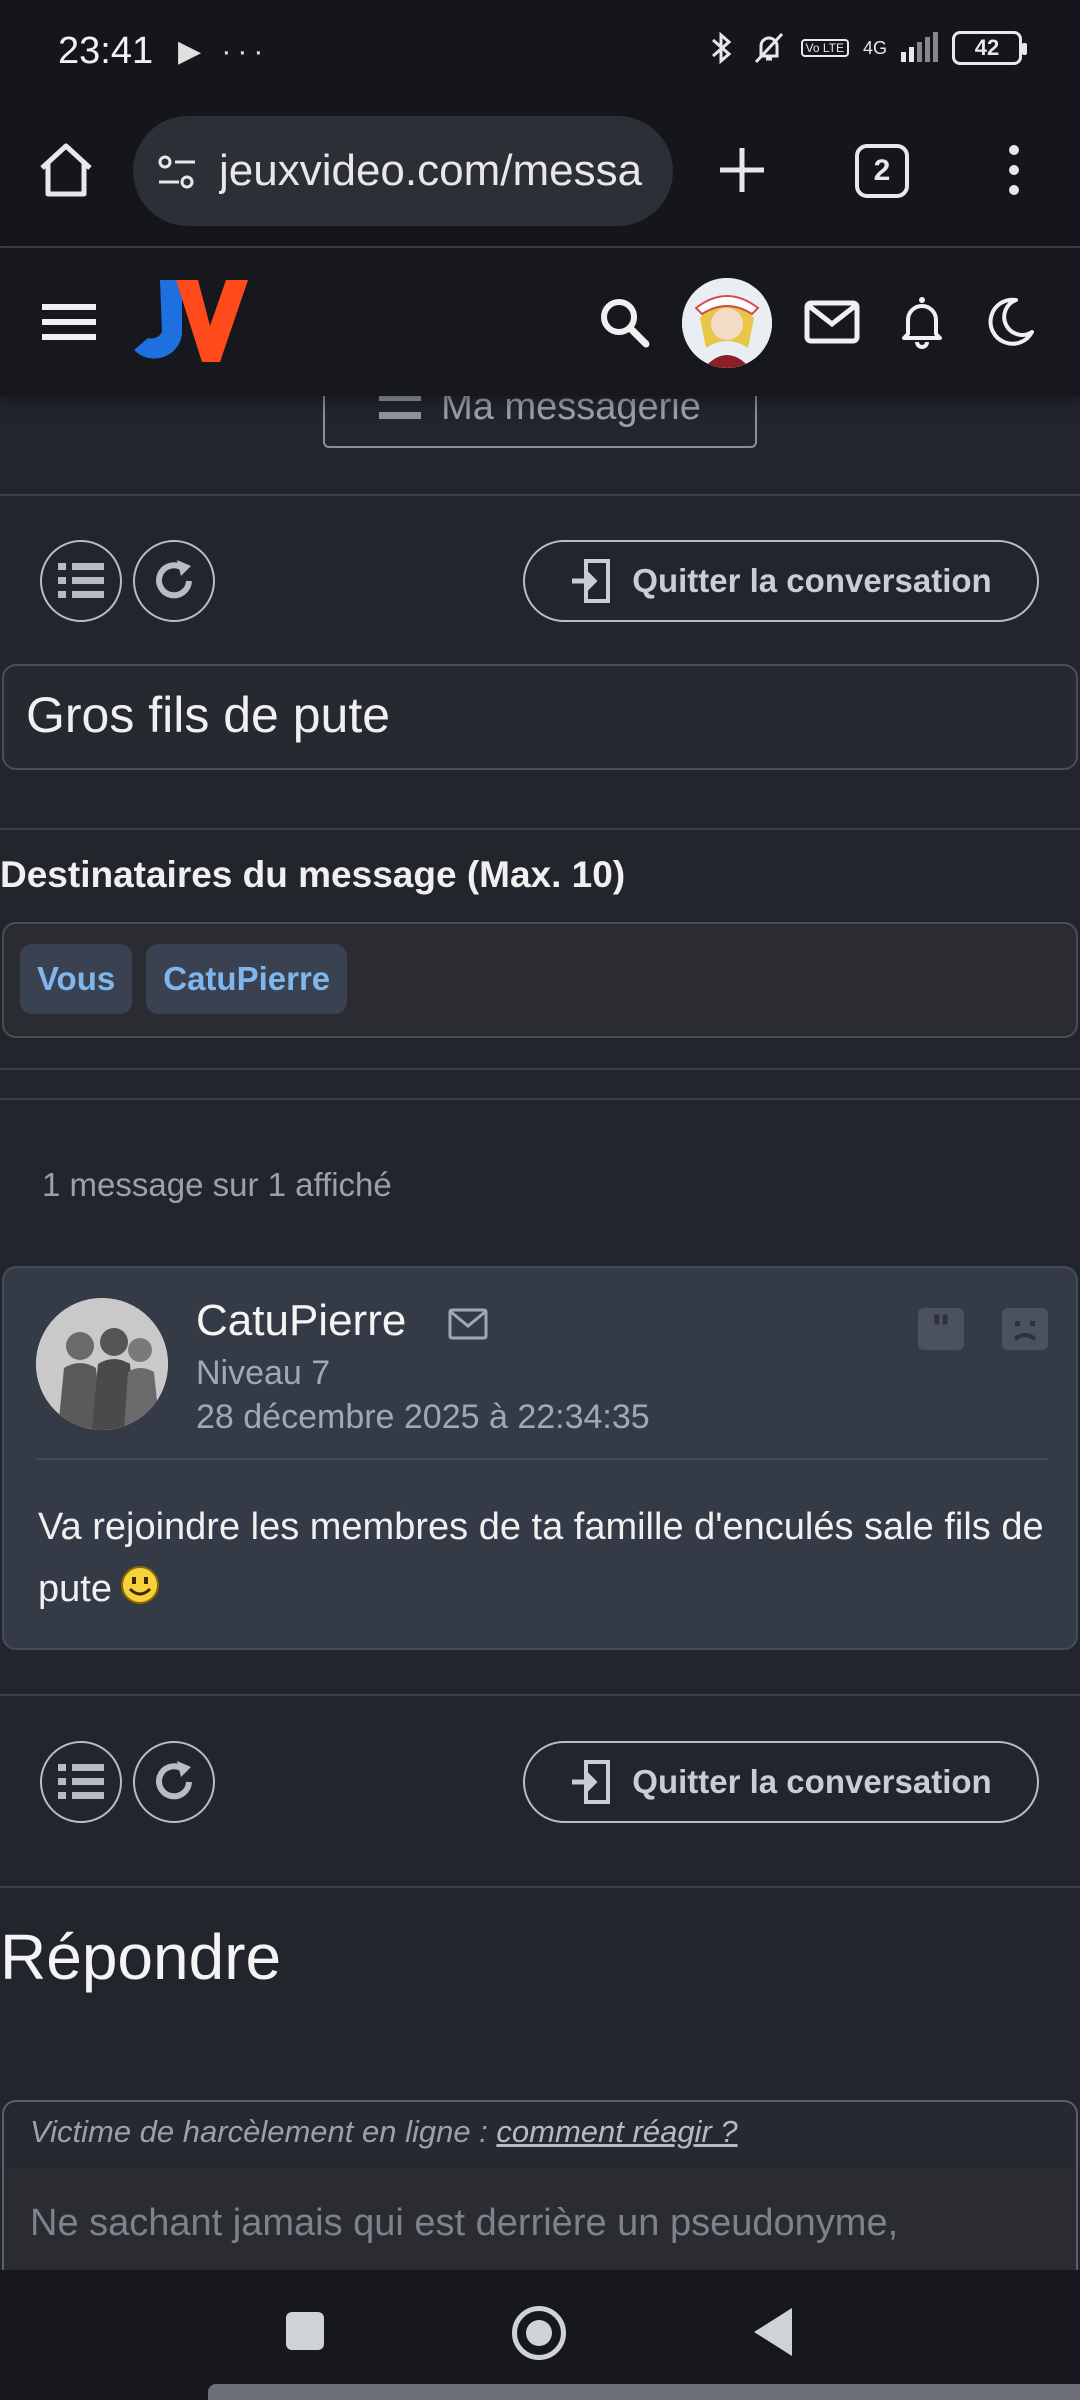 Image resolution: width=1080 pixels, height=2400 pixels. What do you see at coordinates (644, 2392) in the screenshot?
I see `gesture-handle` at bounding box center [644, 2392].